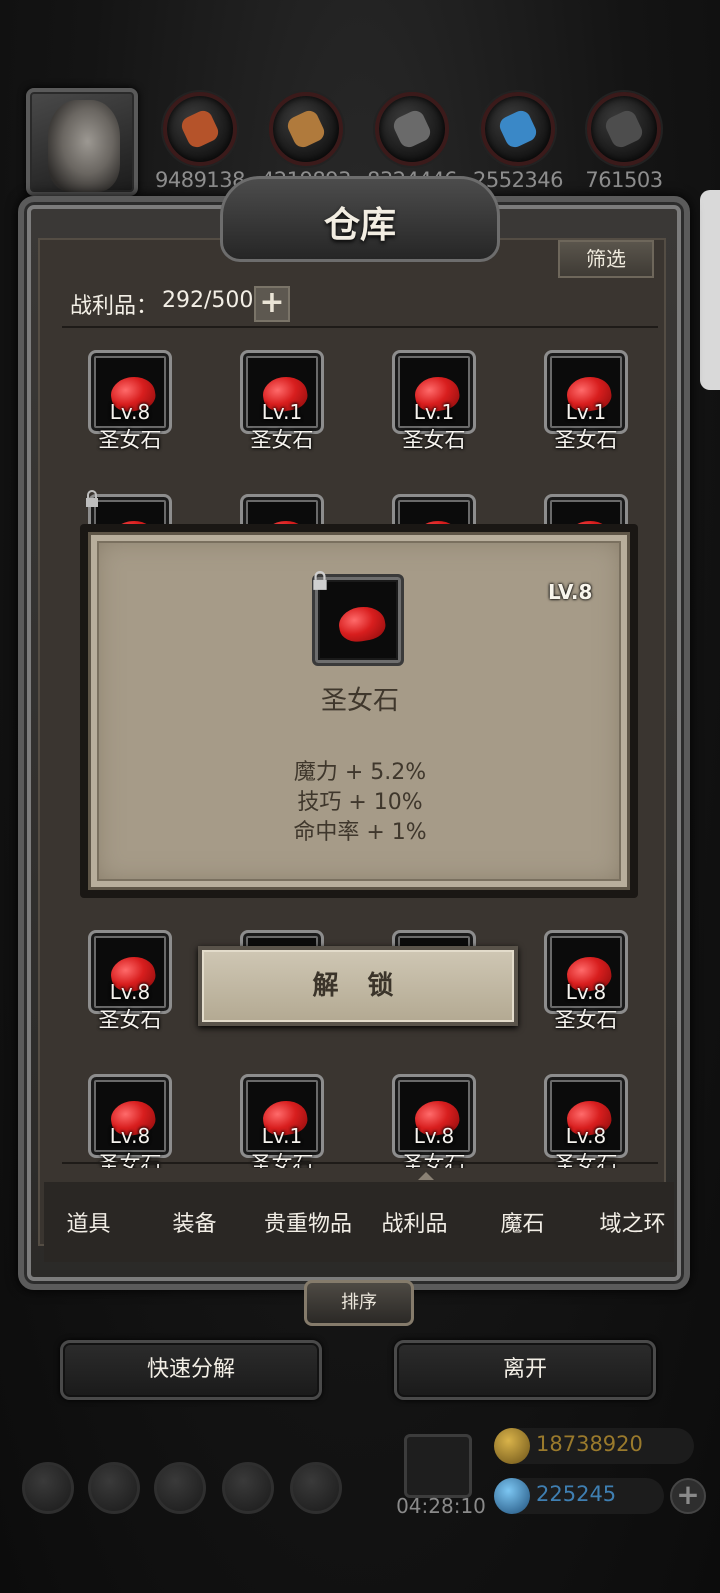  I want to click on resource-ore: 9489138, so click(200, 142).